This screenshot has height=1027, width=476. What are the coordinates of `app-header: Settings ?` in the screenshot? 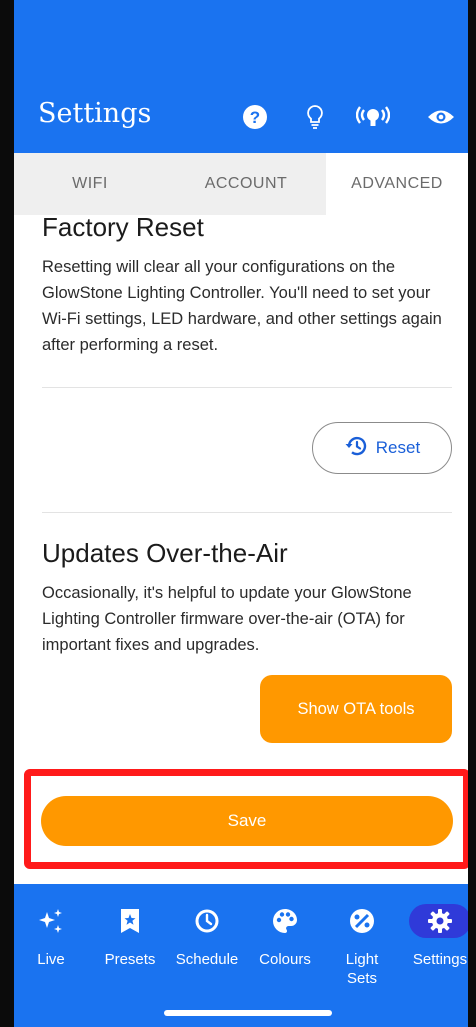 It's located at (238, 76).